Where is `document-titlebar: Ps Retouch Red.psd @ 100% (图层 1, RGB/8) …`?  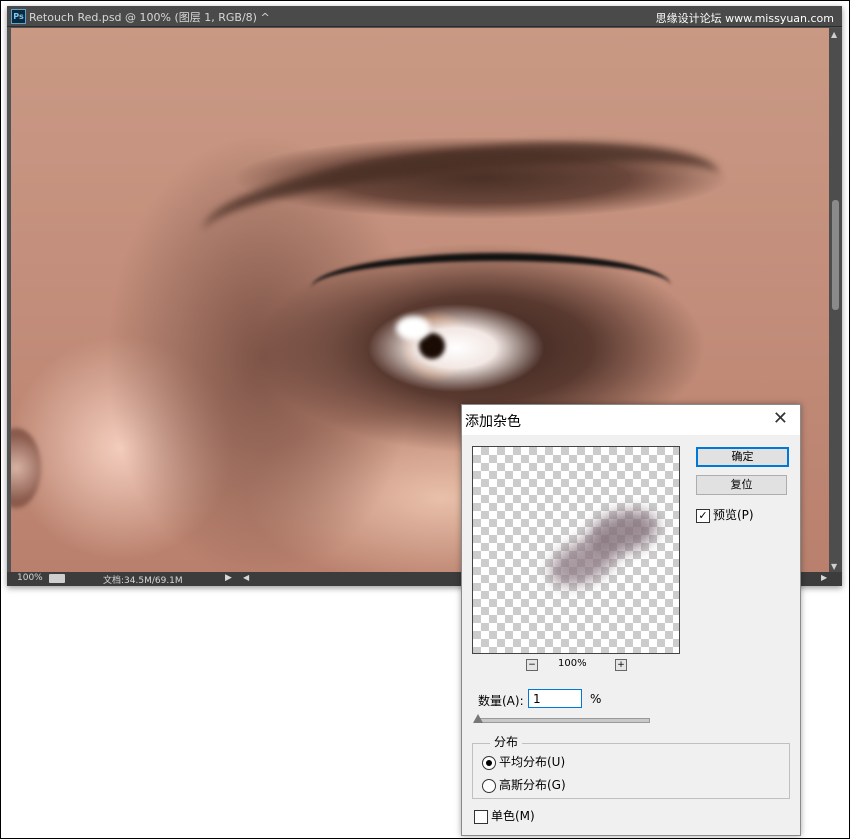
document-titlebar: Ps Retouch Red.psd @ 100% (图层 1, RGB/8) … is located at coordinates (424, 16).